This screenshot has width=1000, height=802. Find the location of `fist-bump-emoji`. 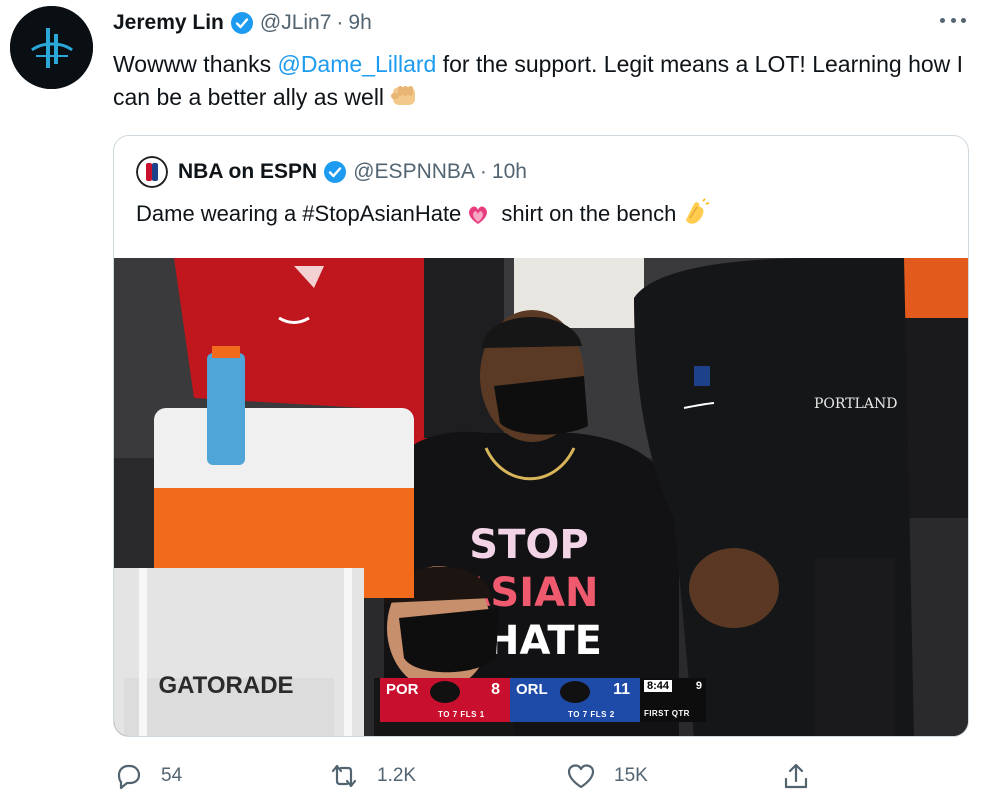

fist-bump-emoji is located at coordinates (405, 100).